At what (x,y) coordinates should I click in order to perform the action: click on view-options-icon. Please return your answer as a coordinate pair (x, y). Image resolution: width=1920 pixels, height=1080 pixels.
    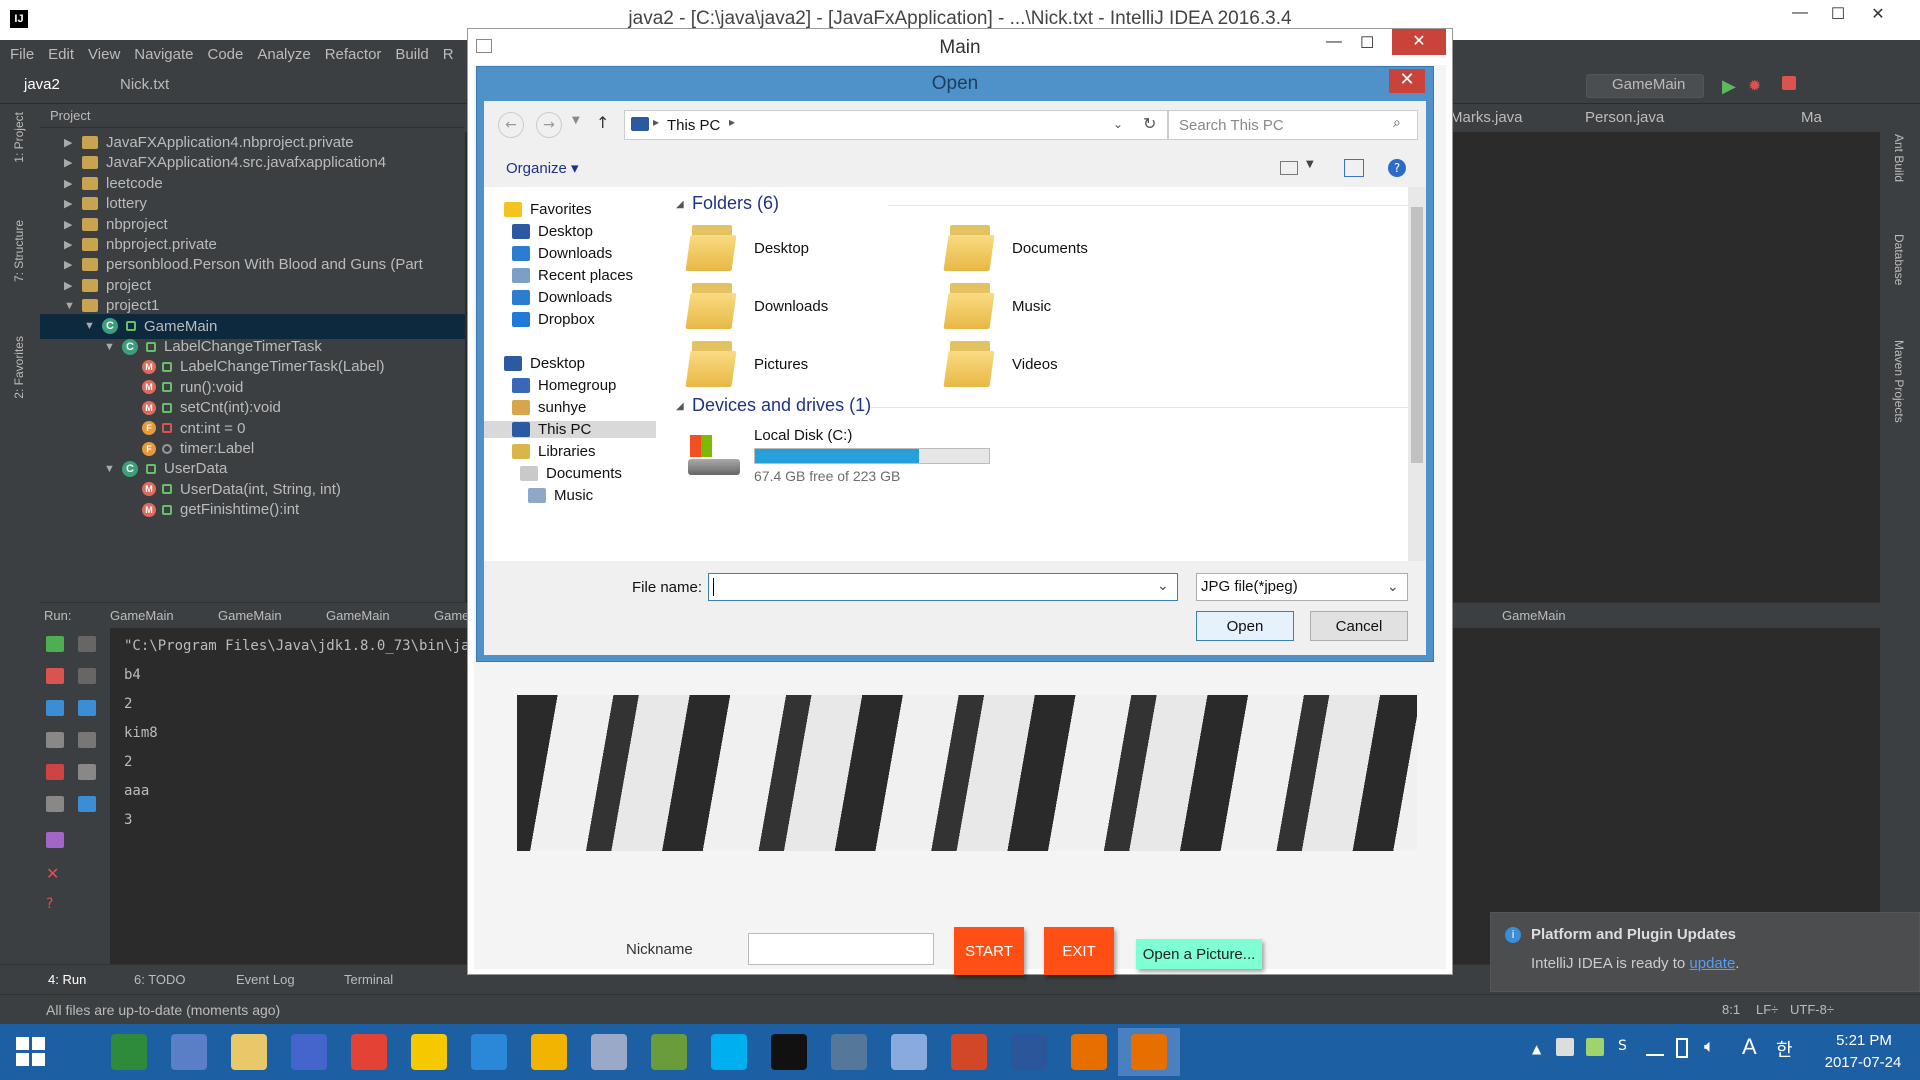
    Looking at the image, I should click on (1289, 168).